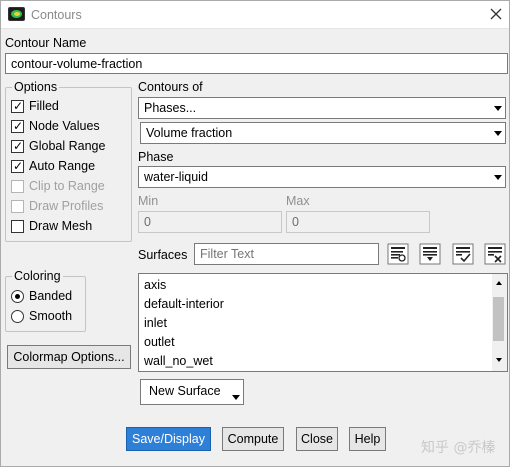 The height and width of the screenshot is (467, 510). I want to click on phase-select: water-liquid, so click(322, 177).